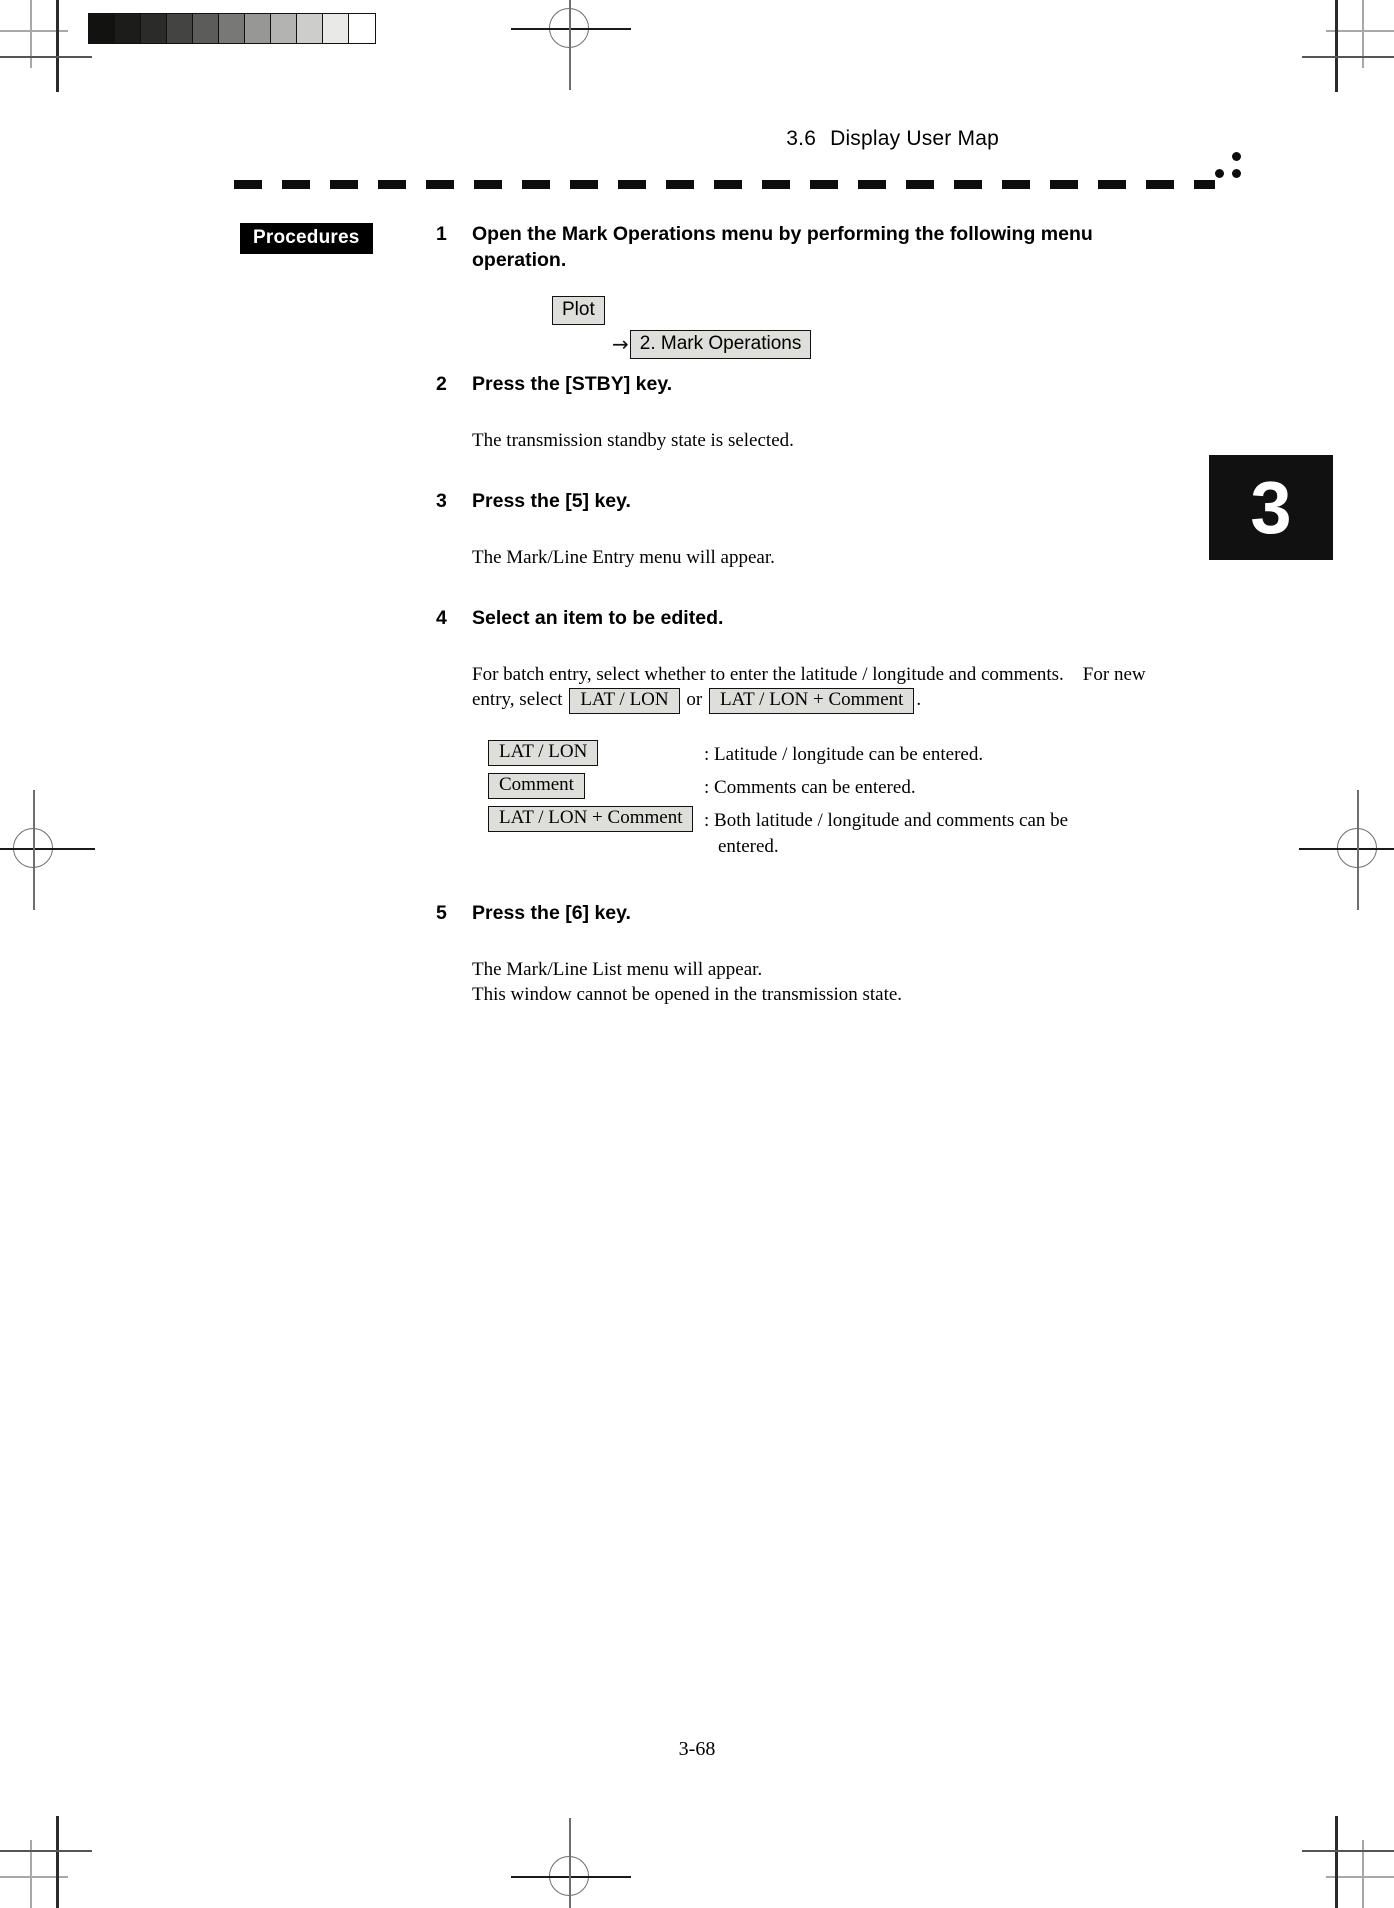 This screenshot has width=1394, height=1908. Describe the element at coordinates (824, 333) in the screenshot. I see `menu-path-diagram: Plot → 2. Mark Operations` at that location.